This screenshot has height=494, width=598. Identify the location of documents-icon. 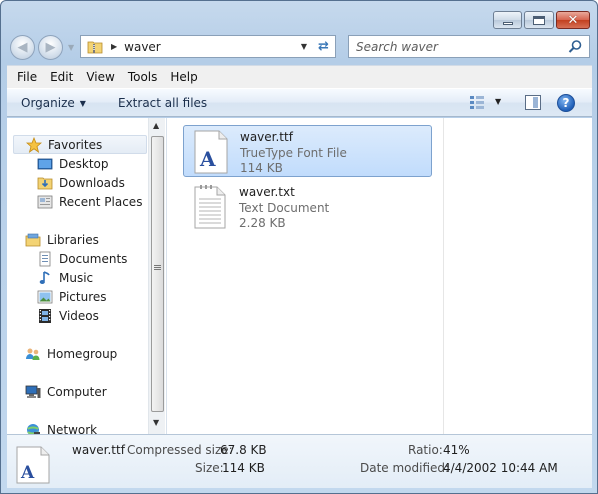
(45, 258).